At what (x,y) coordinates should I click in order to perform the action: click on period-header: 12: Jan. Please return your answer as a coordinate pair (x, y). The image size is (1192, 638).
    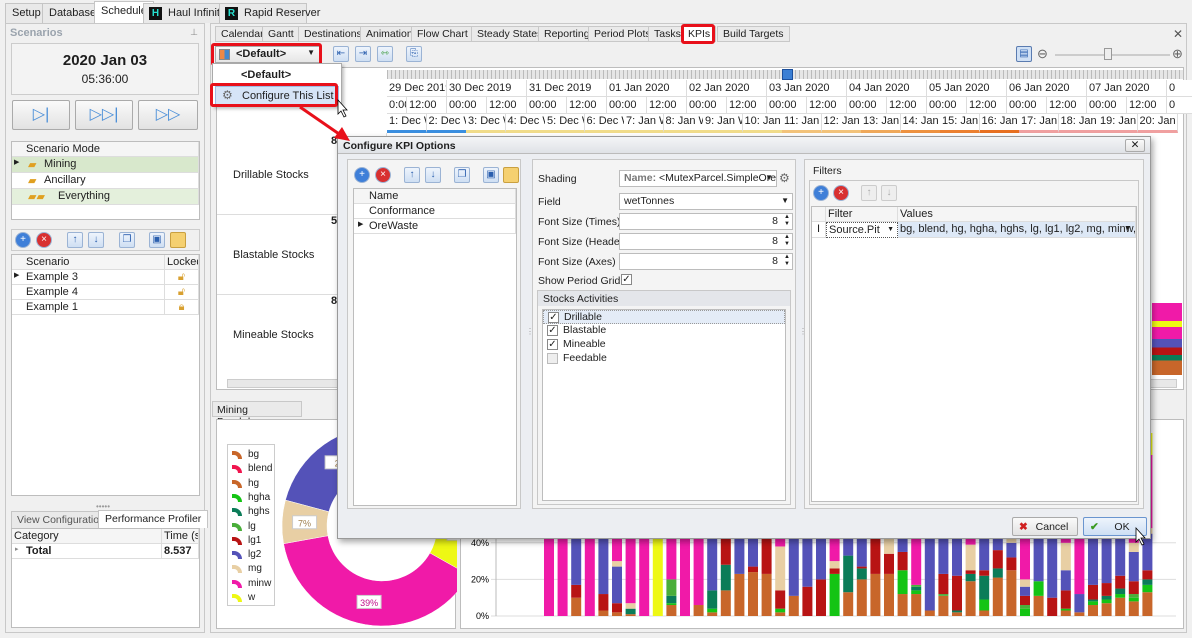
    Looking at the image, I should click on (841, 123).